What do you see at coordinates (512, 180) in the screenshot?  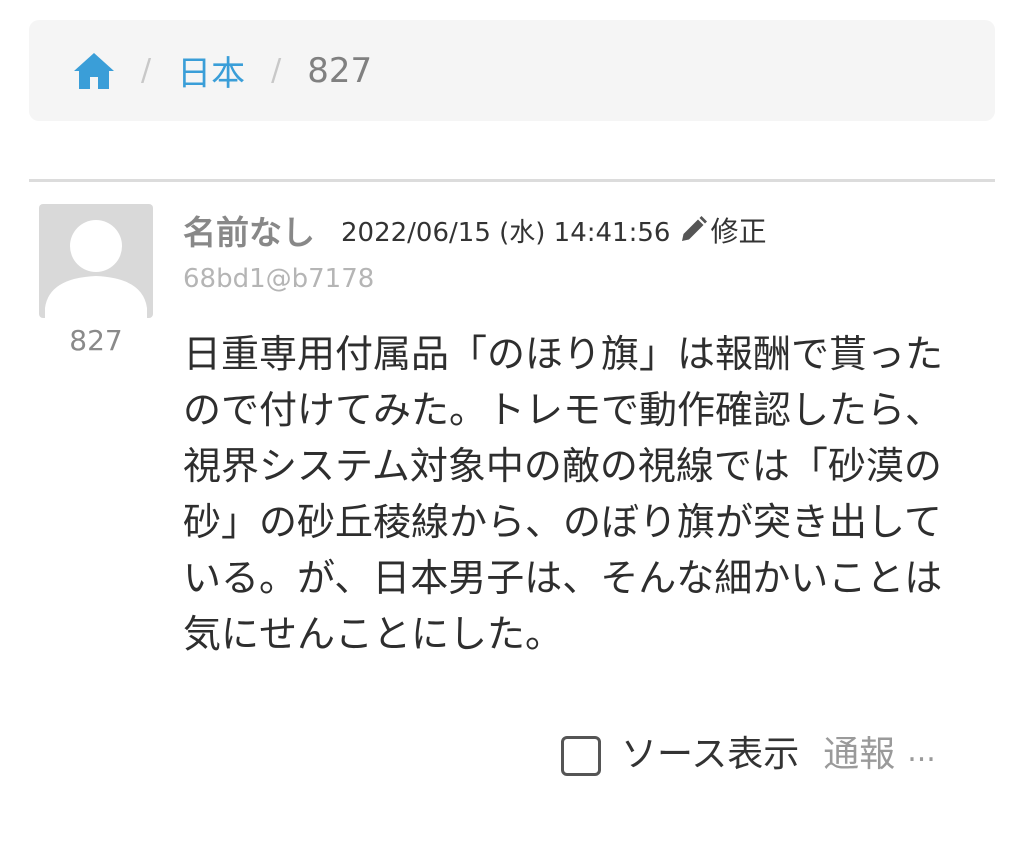 I see `divider` at bounding box center [512, 180].